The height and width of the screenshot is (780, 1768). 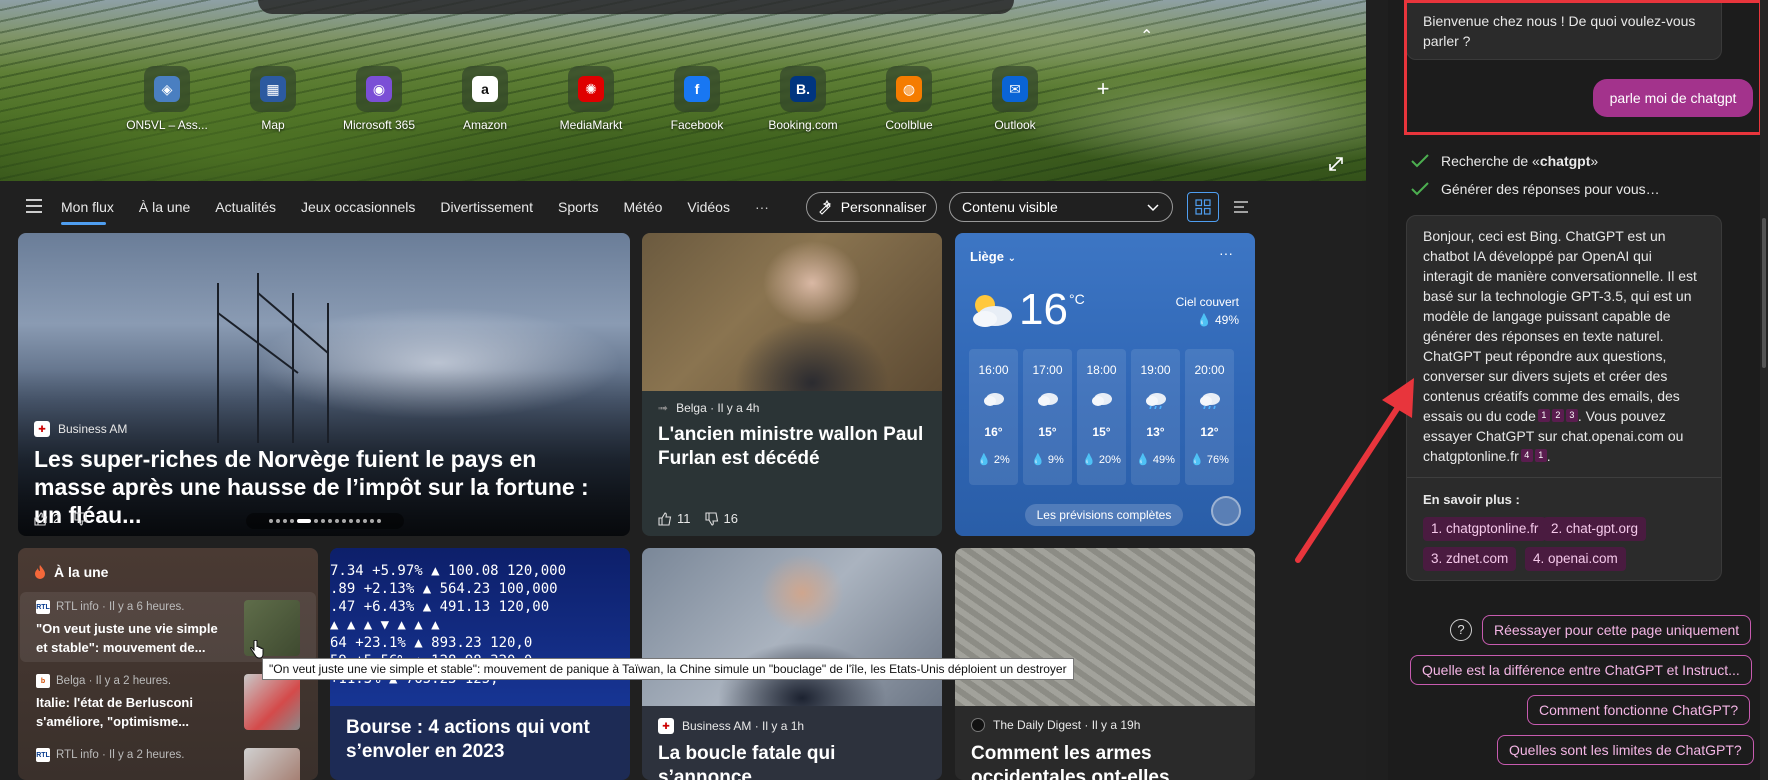 I want to click on quicklink-label: Outlook, so click(x=1014, y=125).